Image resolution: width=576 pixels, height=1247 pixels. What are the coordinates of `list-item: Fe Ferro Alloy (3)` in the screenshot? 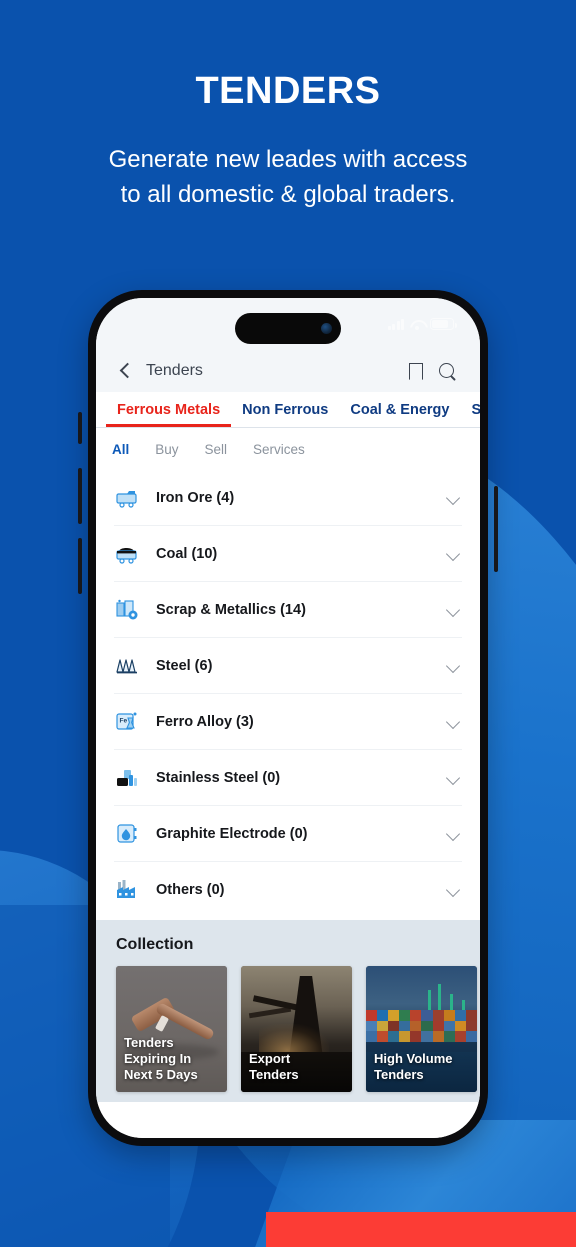 It's located at (288, 722).